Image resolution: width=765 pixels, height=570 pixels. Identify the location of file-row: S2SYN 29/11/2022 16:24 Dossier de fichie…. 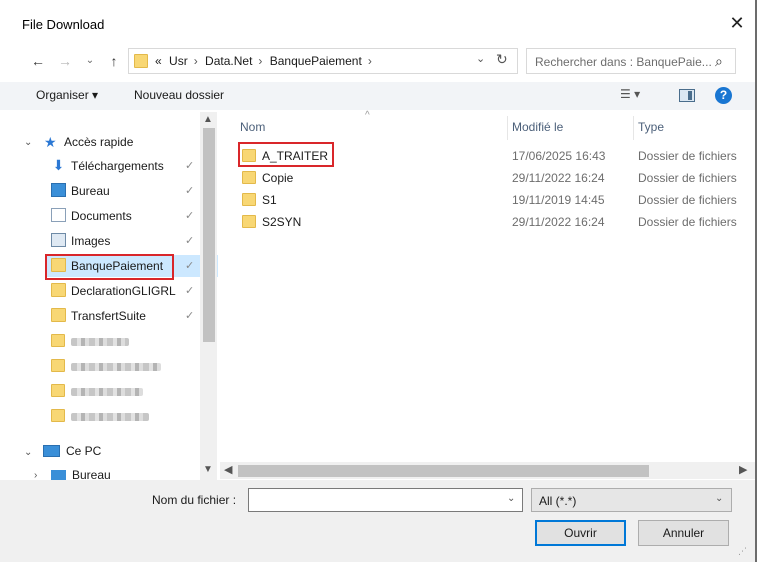
(496, 222).